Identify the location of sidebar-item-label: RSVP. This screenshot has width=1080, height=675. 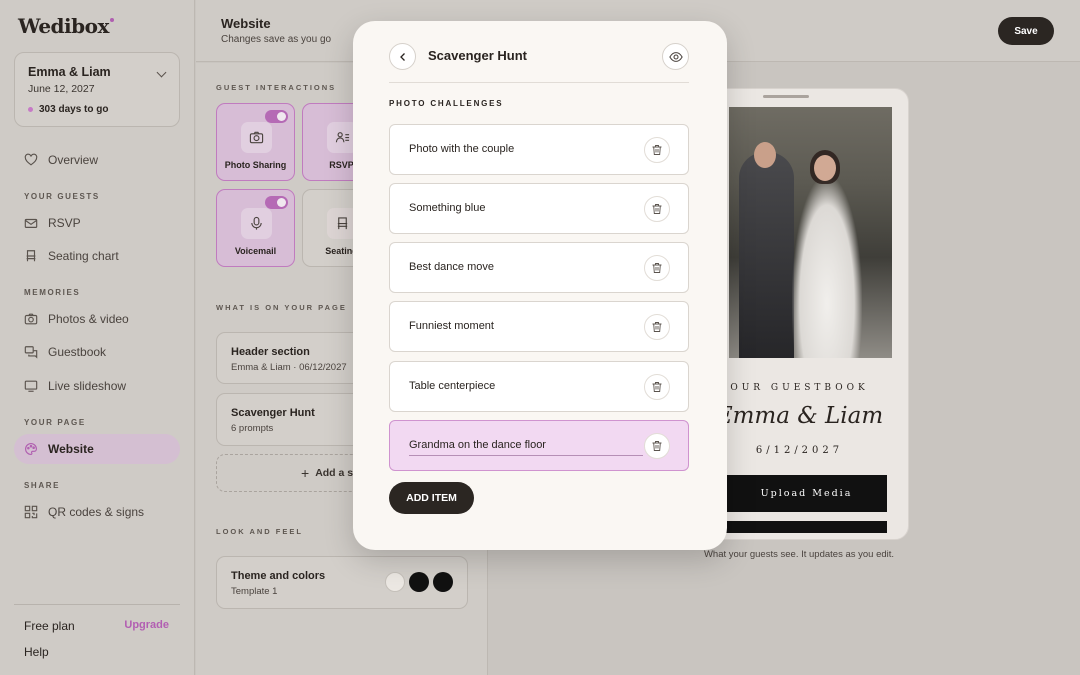
(64, 223).